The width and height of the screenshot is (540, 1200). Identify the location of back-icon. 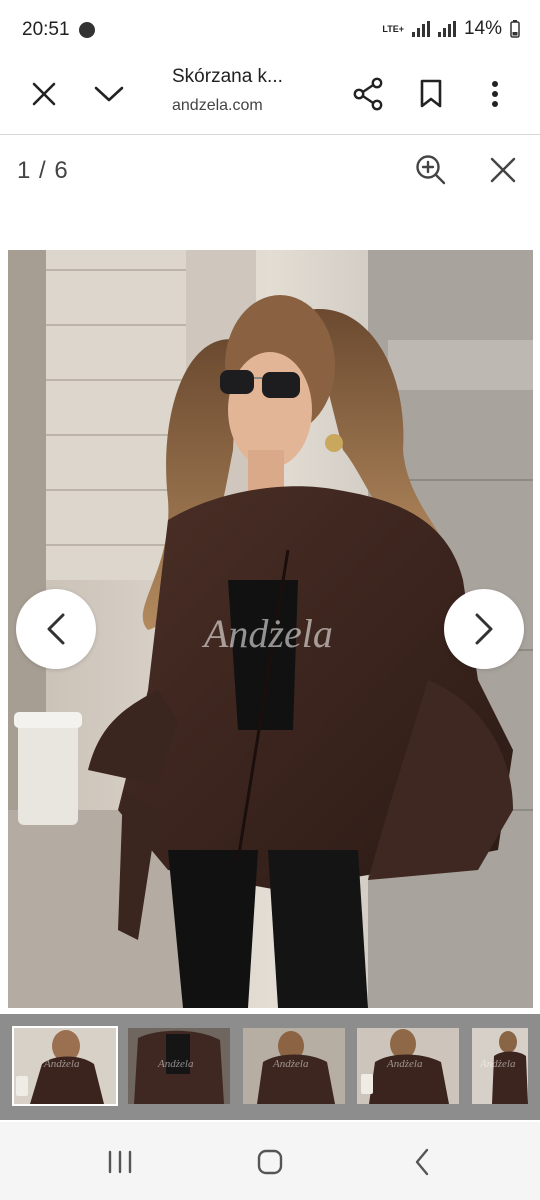
(422, 1162).